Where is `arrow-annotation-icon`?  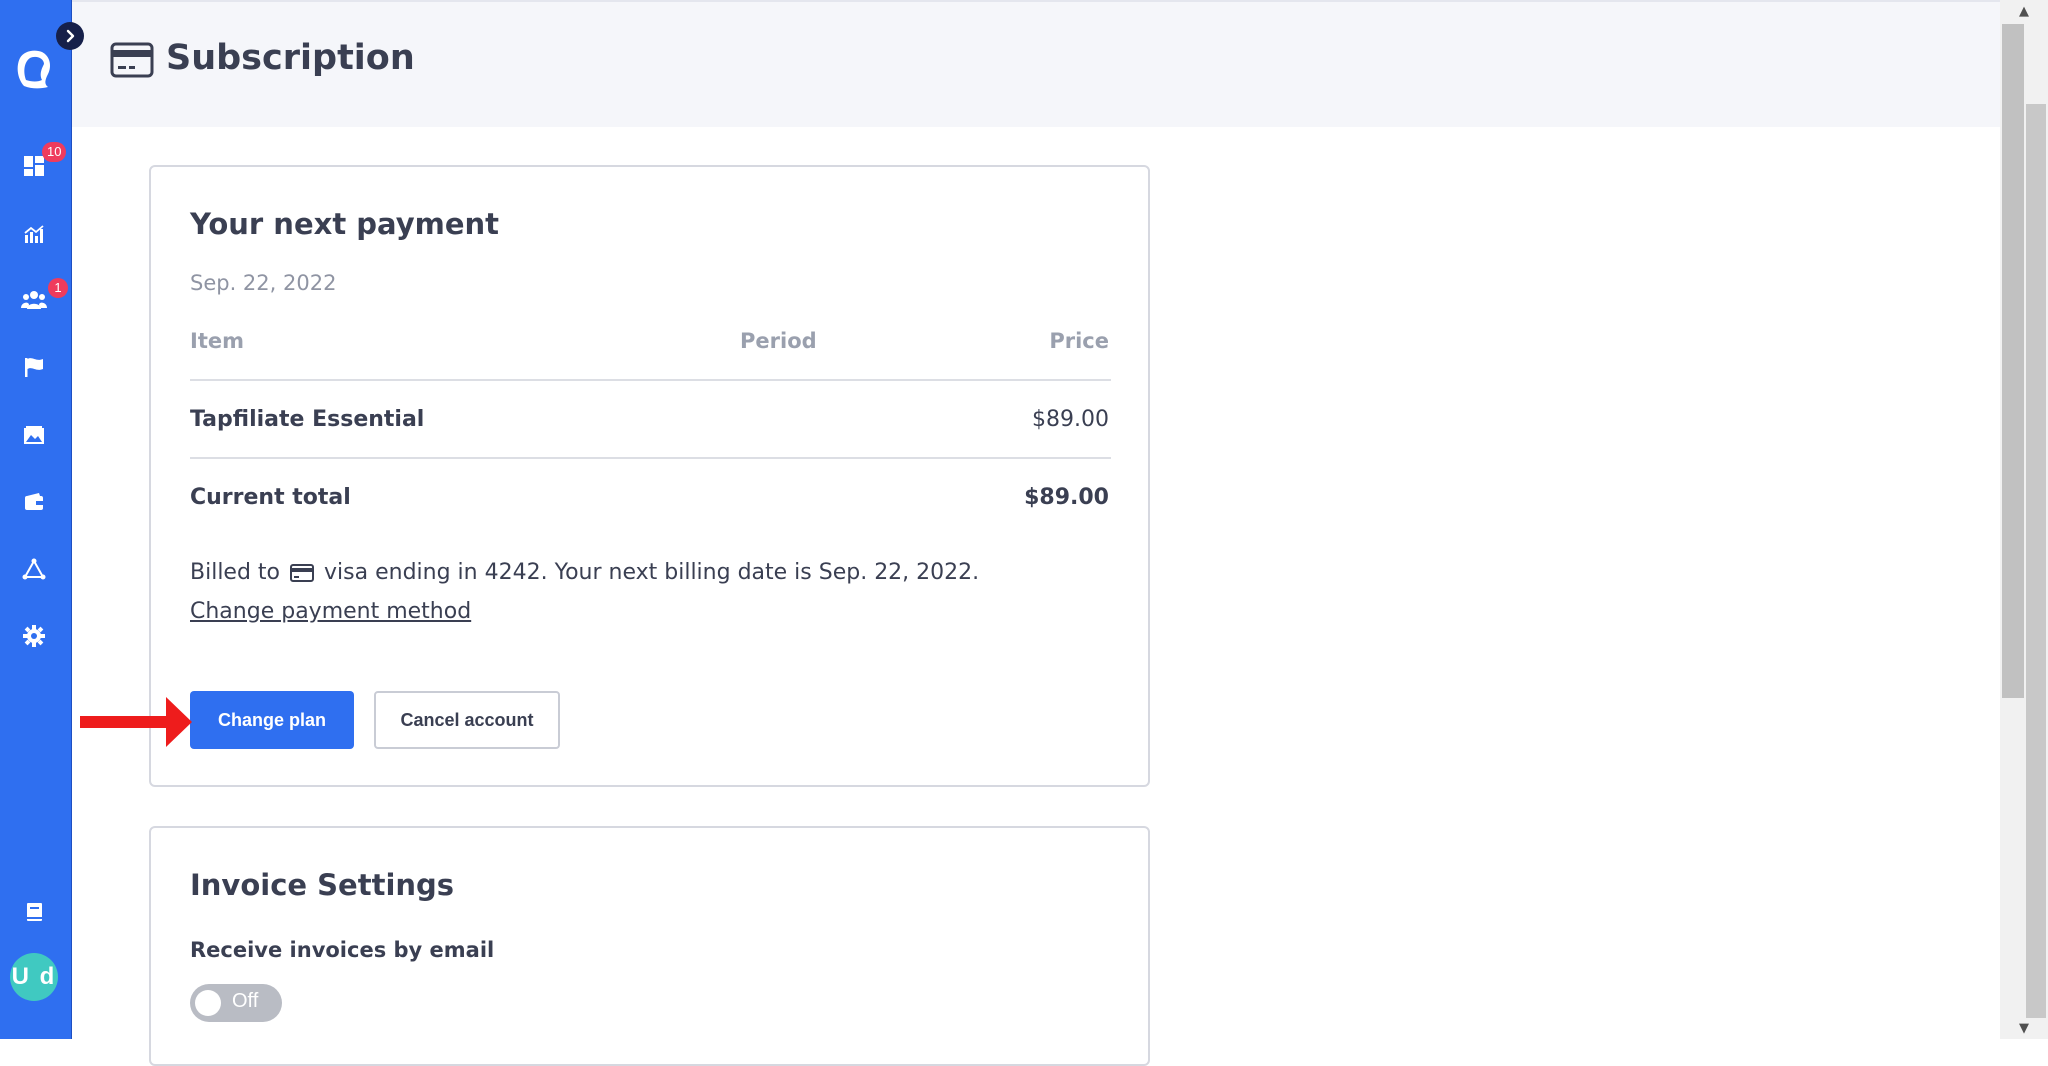 arrow-annotation-icon is located at coordinates (136, 722).